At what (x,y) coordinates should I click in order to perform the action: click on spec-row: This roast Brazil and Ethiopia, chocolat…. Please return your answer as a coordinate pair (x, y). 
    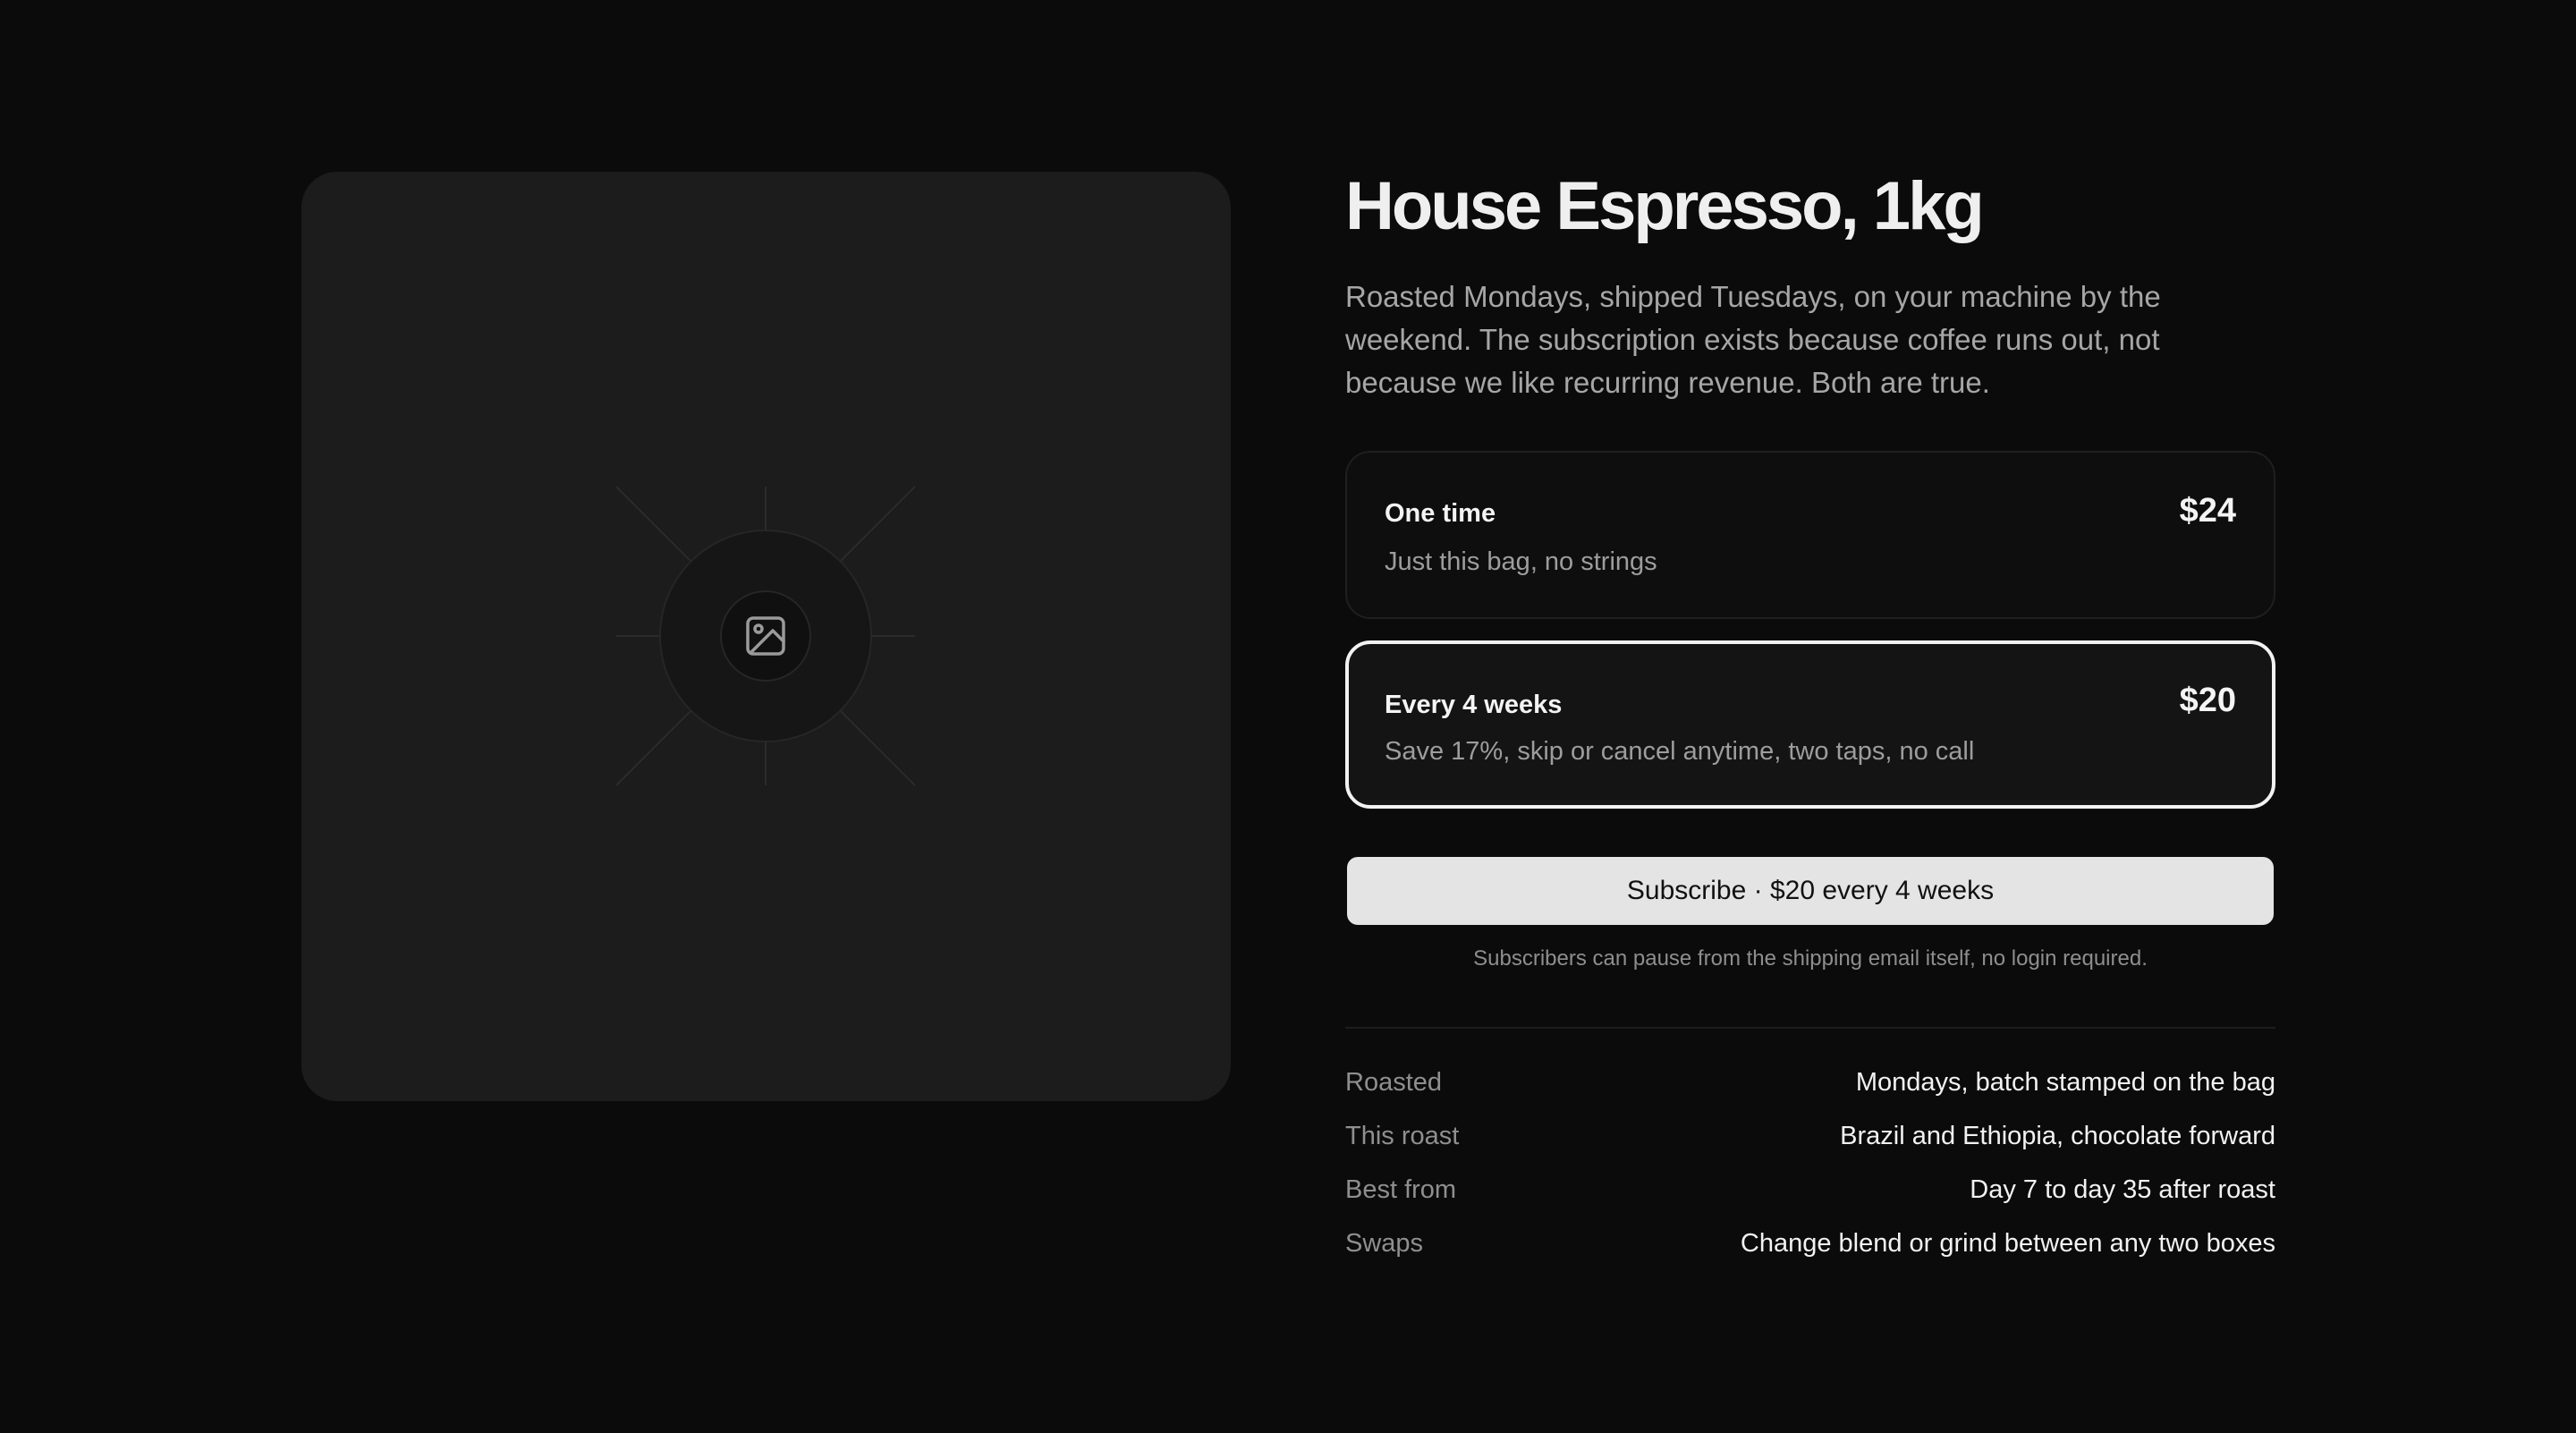
    Looking at the image, I should click on (1810, 1136).